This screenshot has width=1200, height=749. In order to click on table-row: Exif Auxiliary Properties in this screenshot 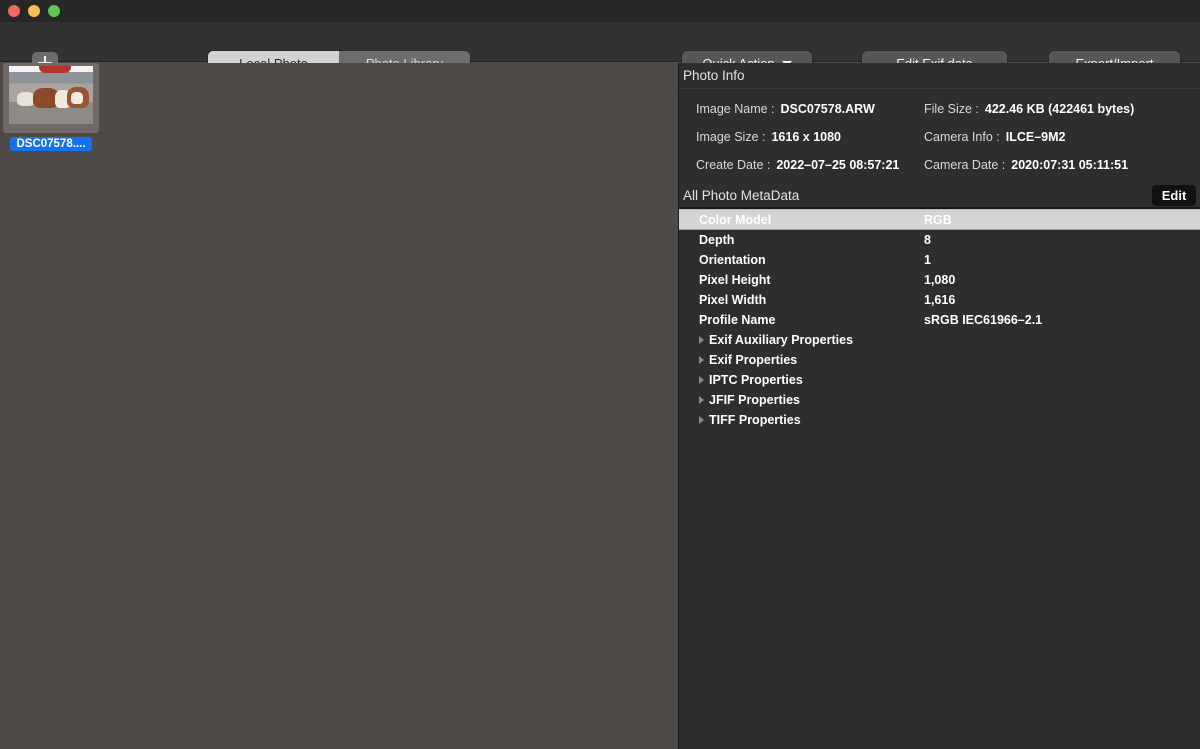, I will do `click(939, 340)`.